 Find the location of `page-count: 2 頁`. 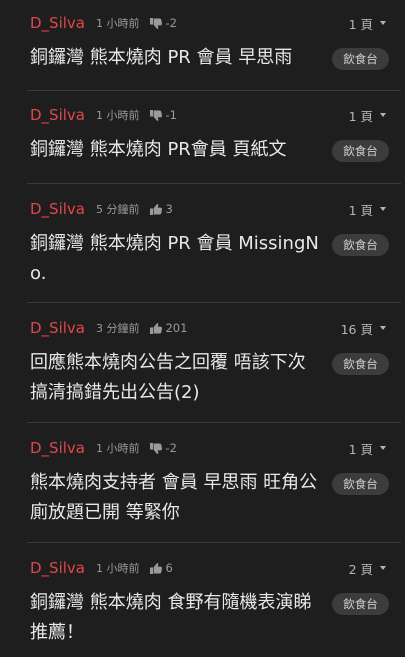

page-count: 2 頁 is located at coordinates (360, 569).